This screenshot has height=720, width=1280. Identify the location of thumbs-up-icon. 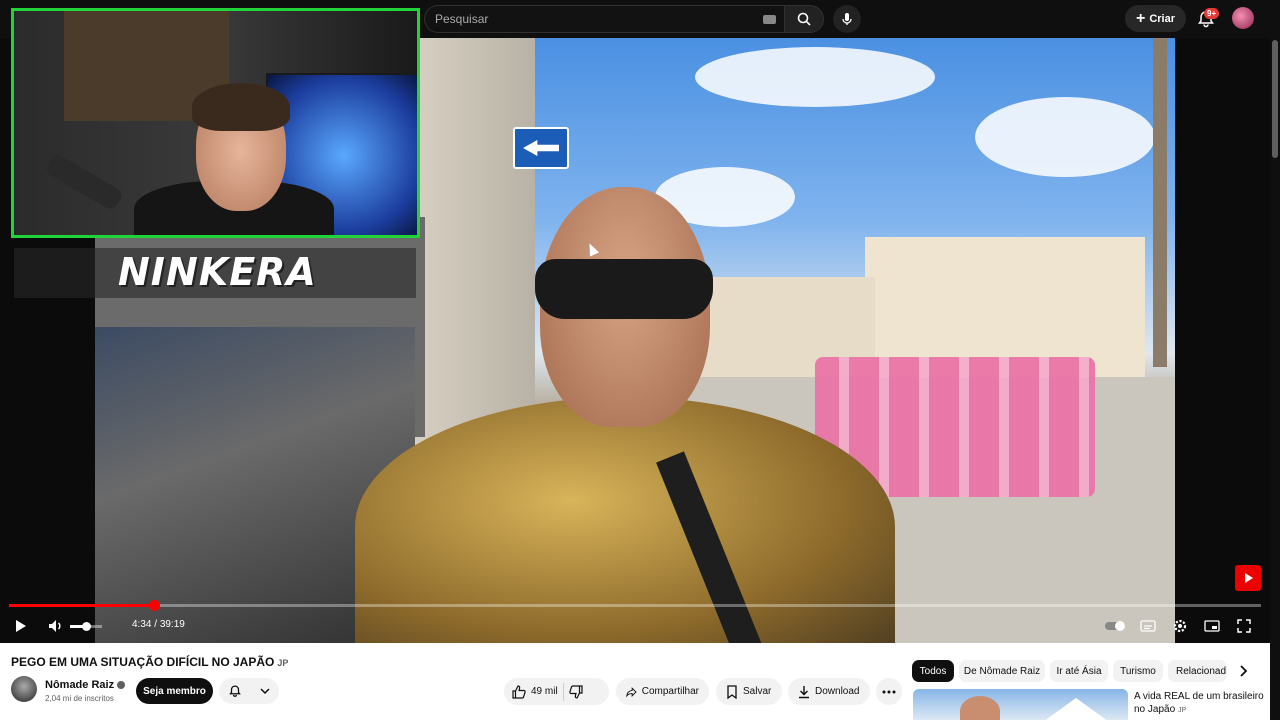
(519, 691).